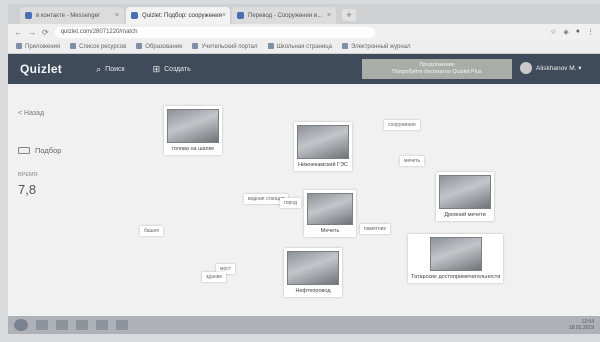  I want to click on system-tray-clock: 12:54 18.02.2019, so click(581, 325).